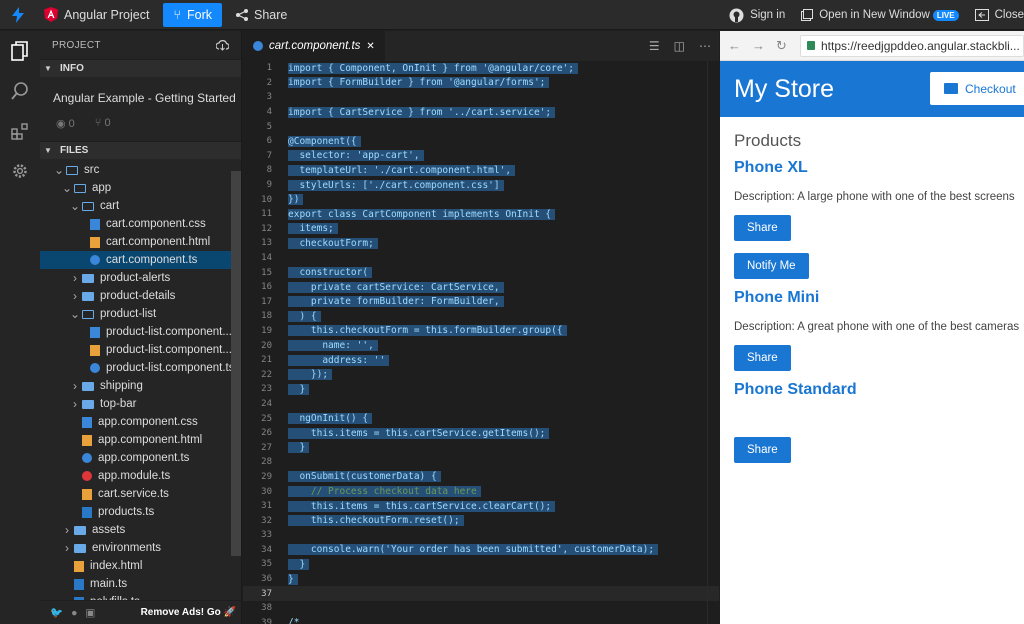  What do you see at coordinates (481, 374) in the screenshot?
I see `code-line: 22 });` at bounding box center [481, 374].